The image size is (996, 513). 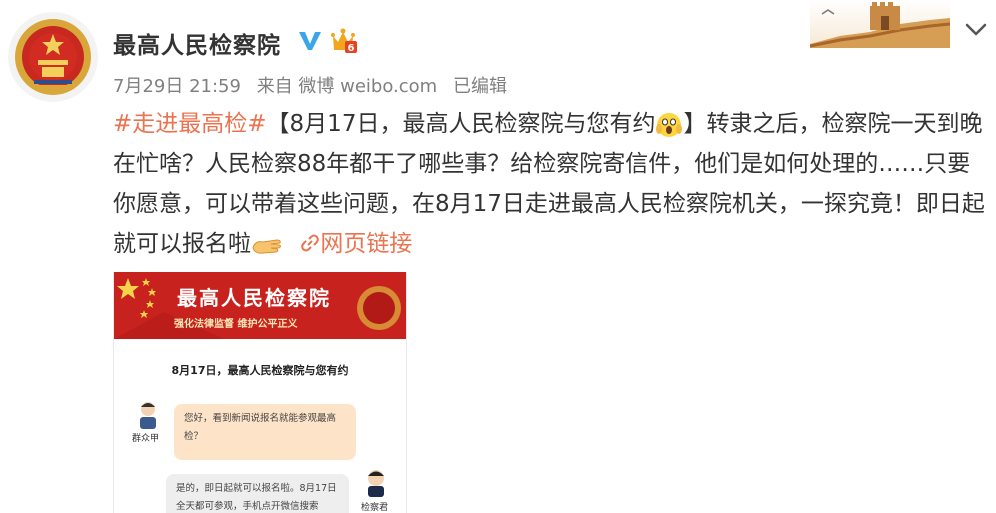 What do you see at coordinates (254, 298) in the screenshot?
I see `image-title: 最高人民检察院` at bounding box center [254, 298].